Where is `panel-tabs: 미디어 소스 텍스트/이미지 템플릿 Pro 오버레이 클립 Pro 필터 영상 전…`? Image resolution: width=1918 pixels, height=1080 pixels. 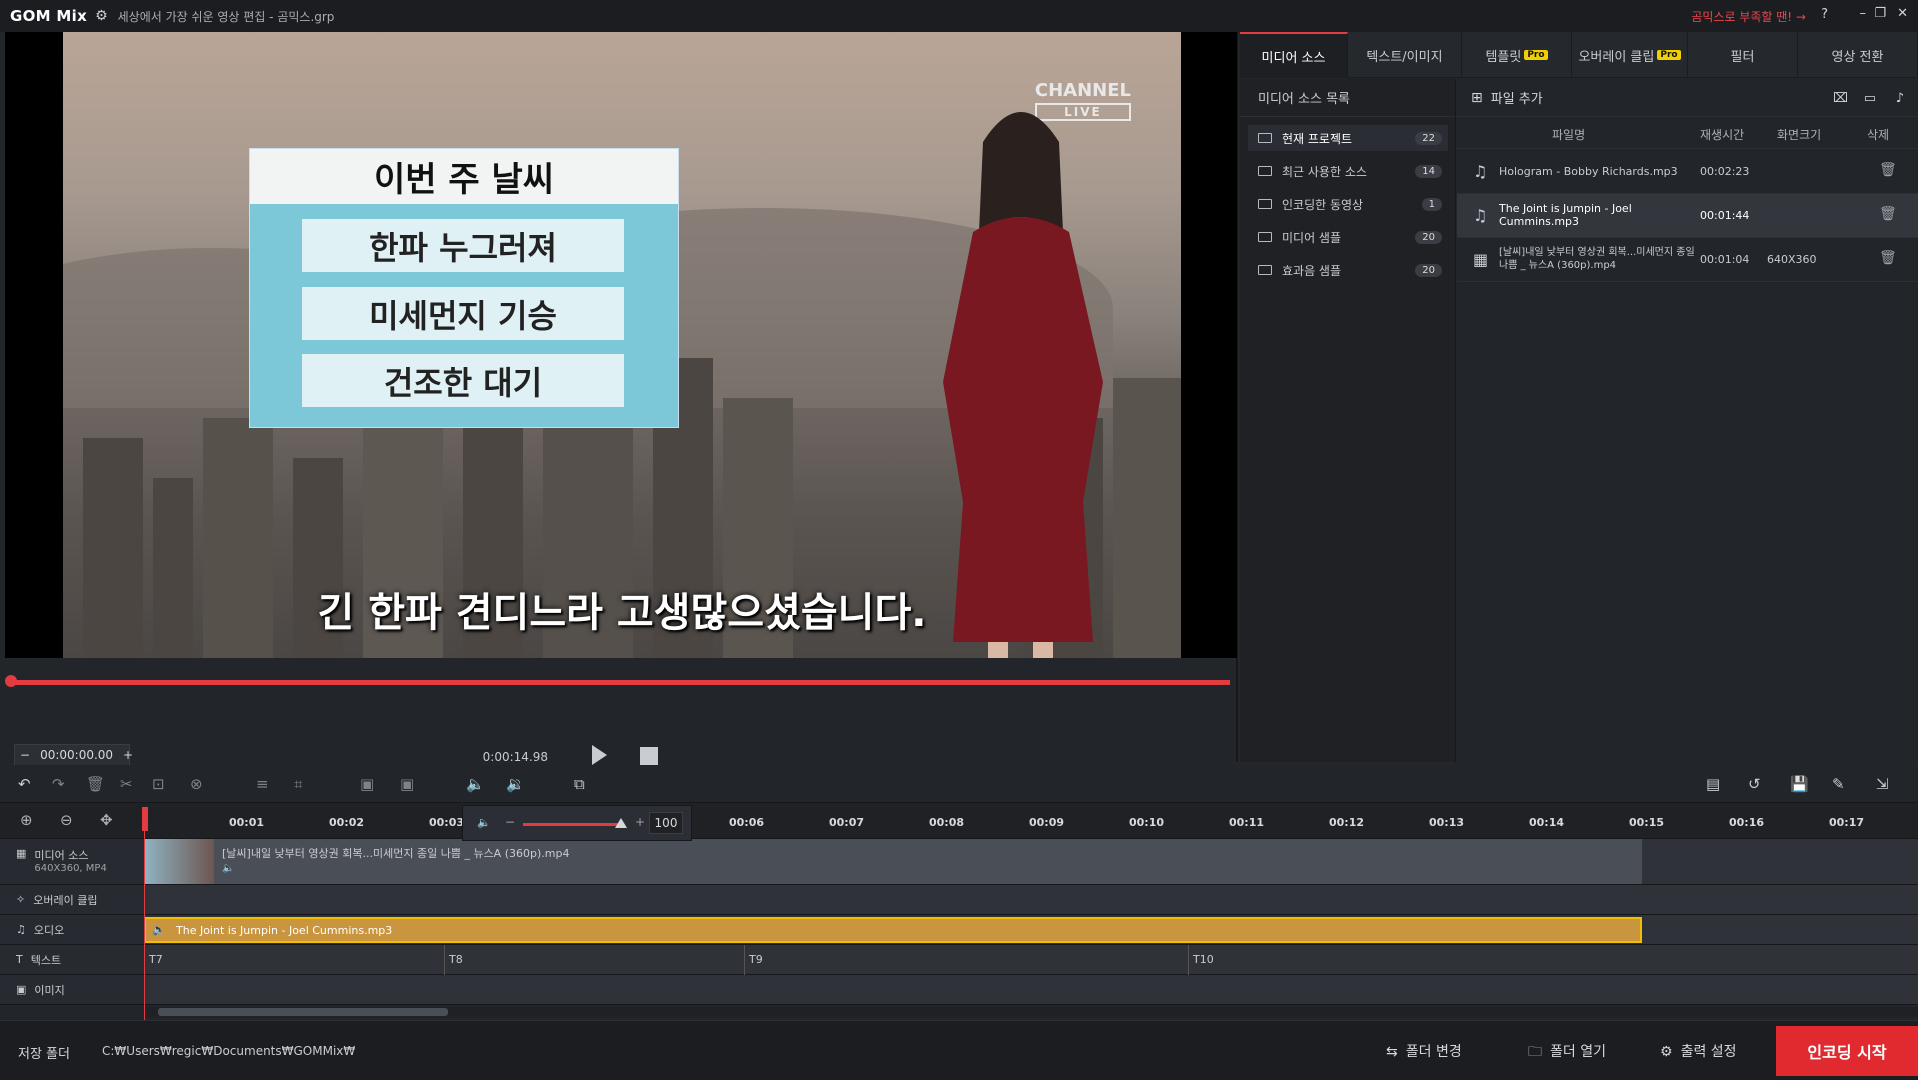
panel-tabs: 미디어 소스 텍스트/이미지 템플릿 Pro 오버레이 클립 Pro 필터 영상 전… is located at coordinates (1579, 55).